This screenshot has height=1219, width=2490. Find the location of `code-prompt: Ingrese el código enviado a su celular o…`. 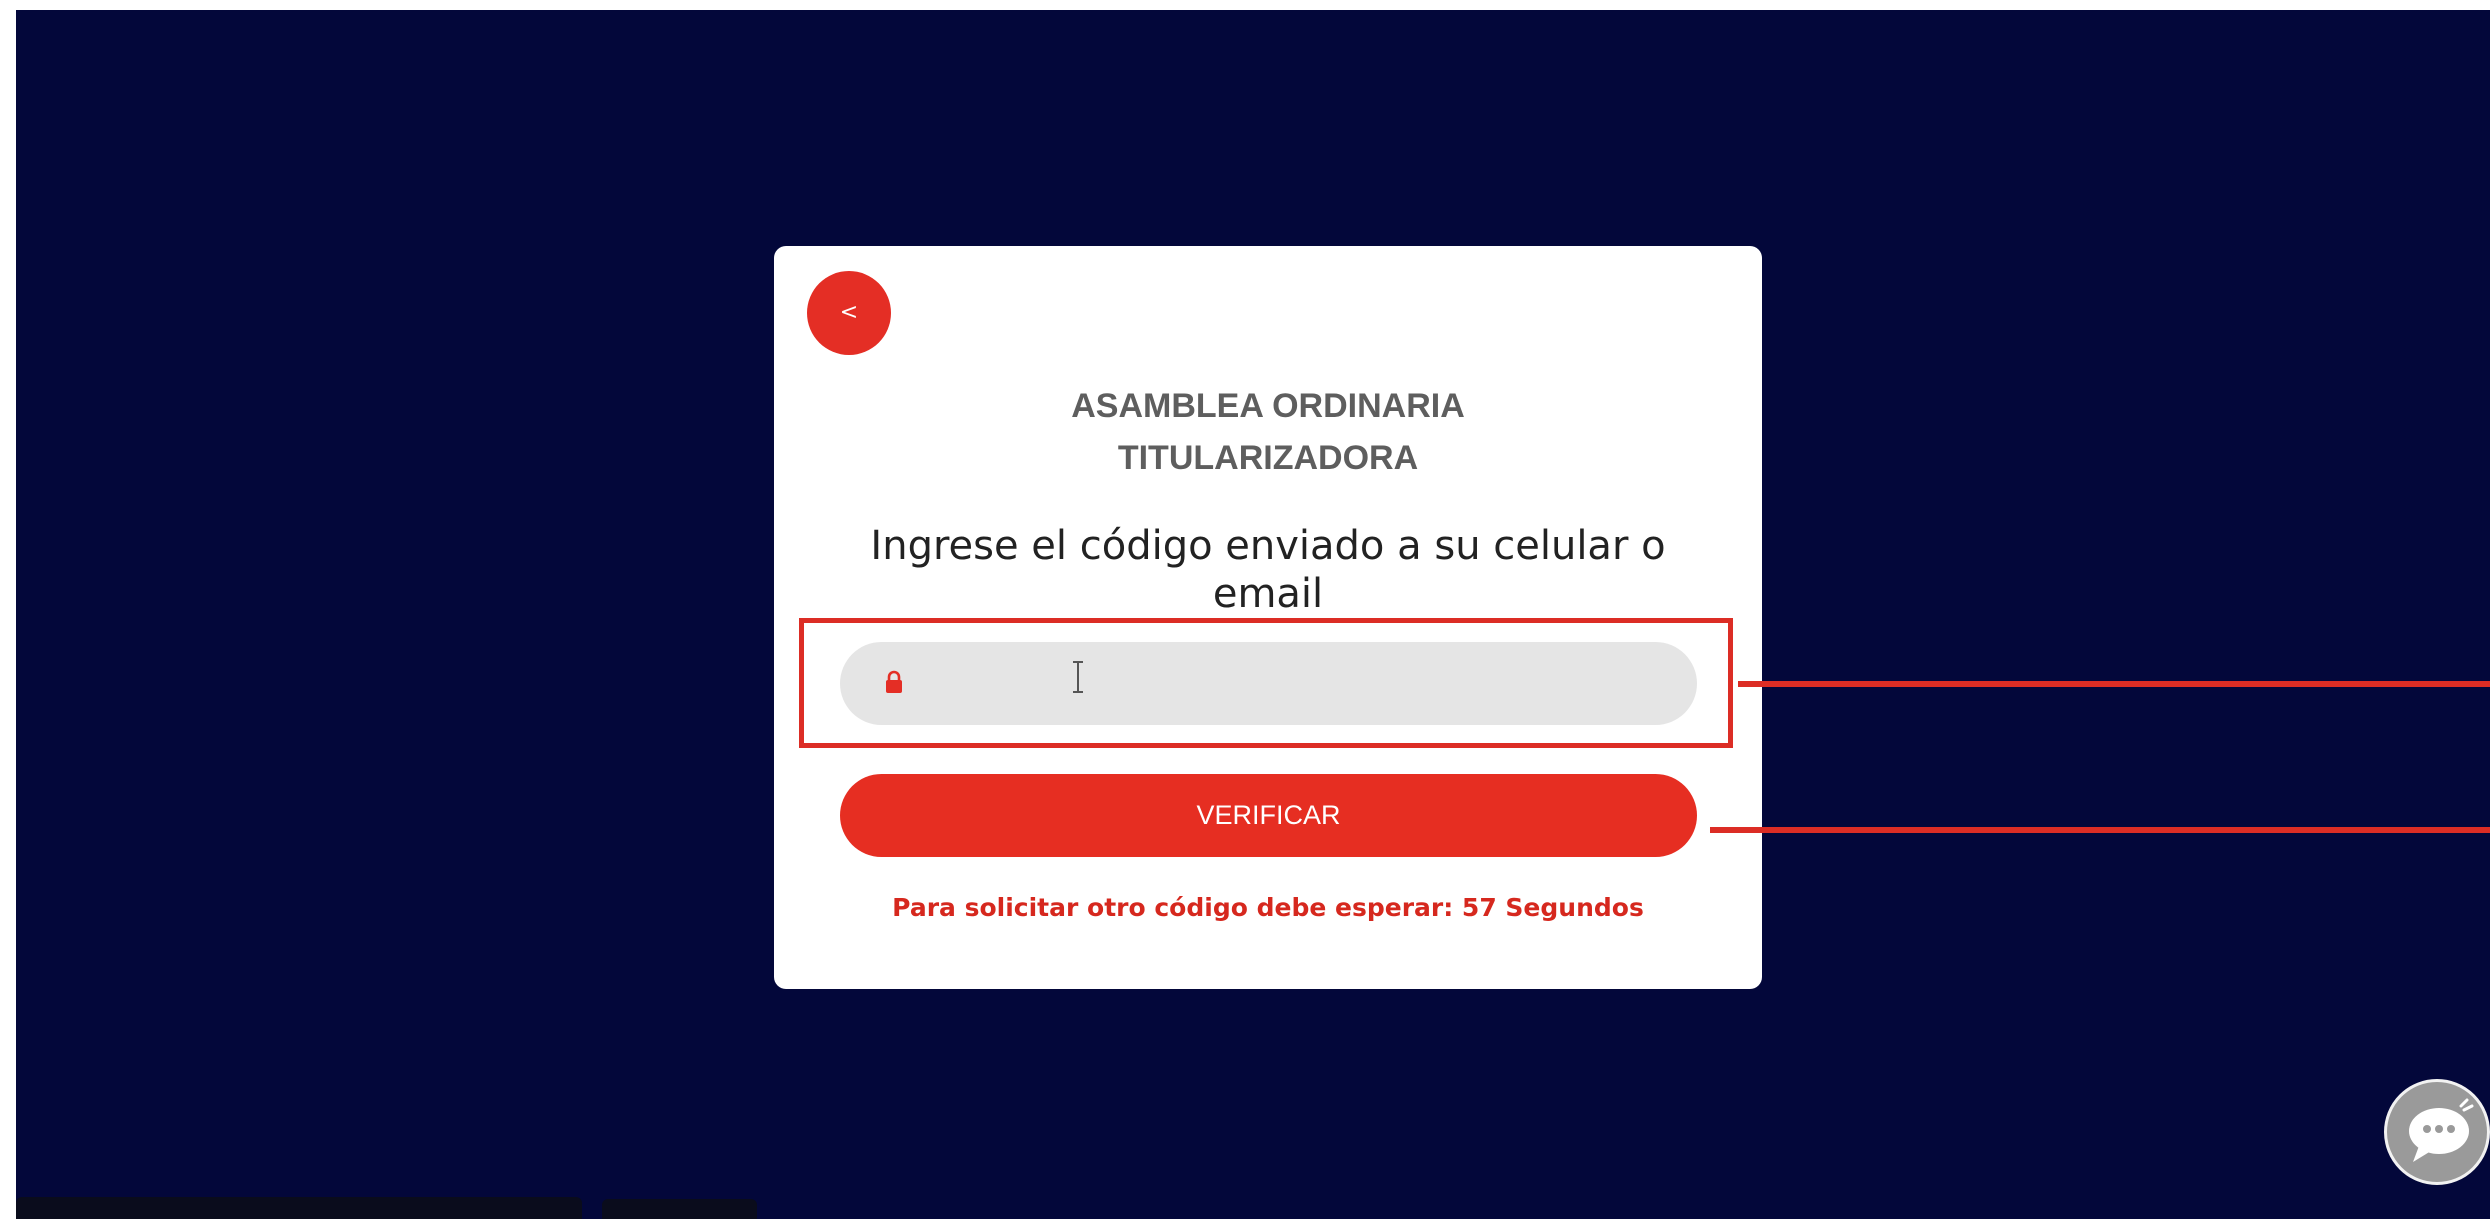

code-prompt: Ingrese el código enviado a su celular o… is located at coordinates (1268, 570).